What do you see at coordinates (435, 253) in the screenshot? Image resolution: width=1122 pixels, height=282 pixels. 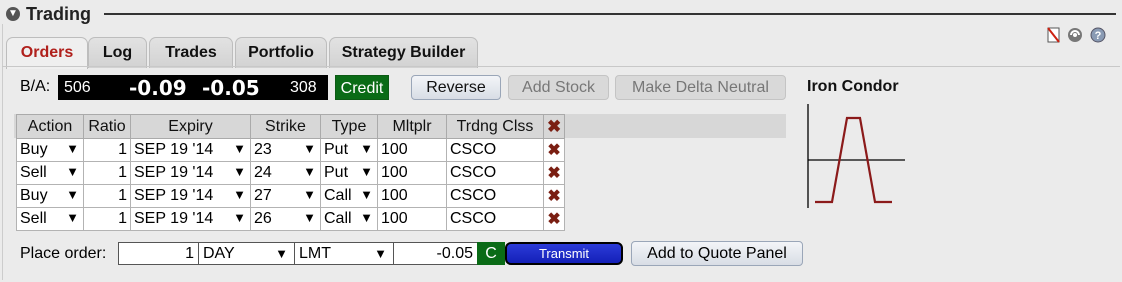 I see `limit-price-field: -0.05` at bounding box center [435, 253].